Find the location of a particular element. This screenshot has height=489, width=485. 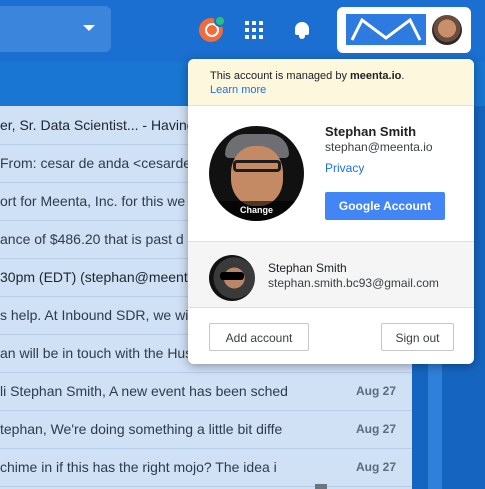

secondary-avatar is located at coordinates (232, 278).